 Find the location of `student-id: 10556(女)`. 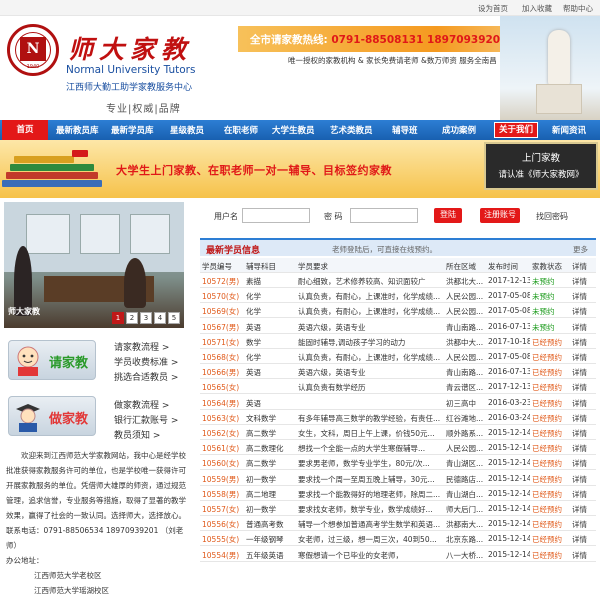

student-id: 10556(女) is located at coordinates (221, 525).